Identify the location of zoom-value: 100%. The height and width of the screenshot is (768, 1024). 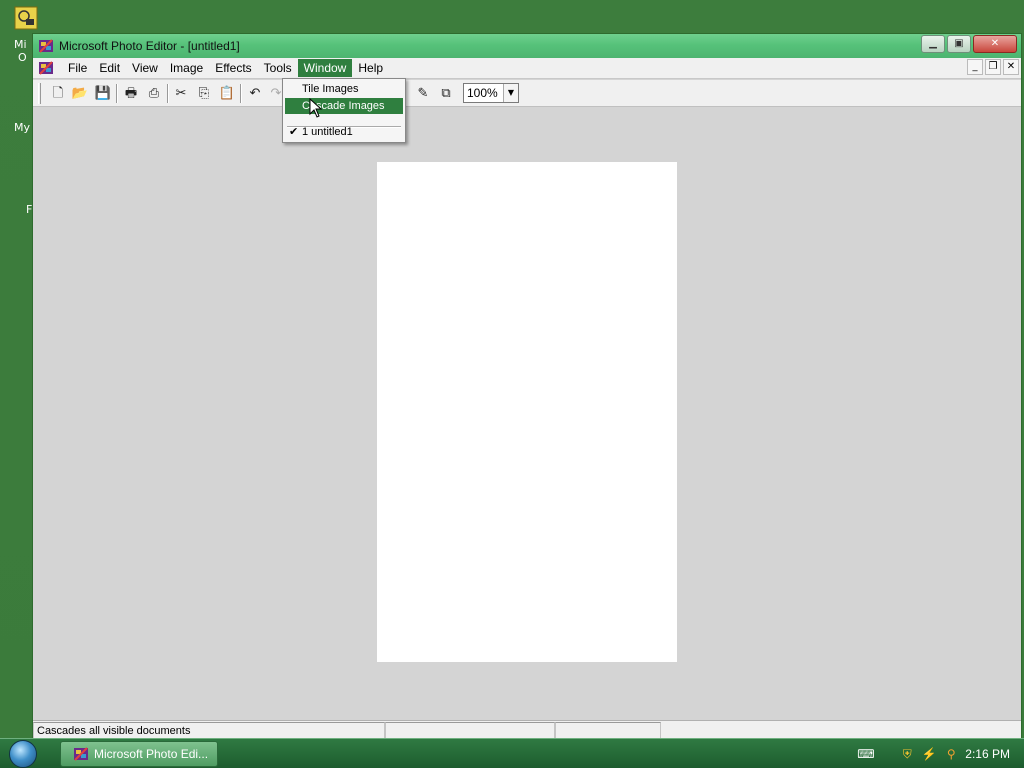
(482, 93).